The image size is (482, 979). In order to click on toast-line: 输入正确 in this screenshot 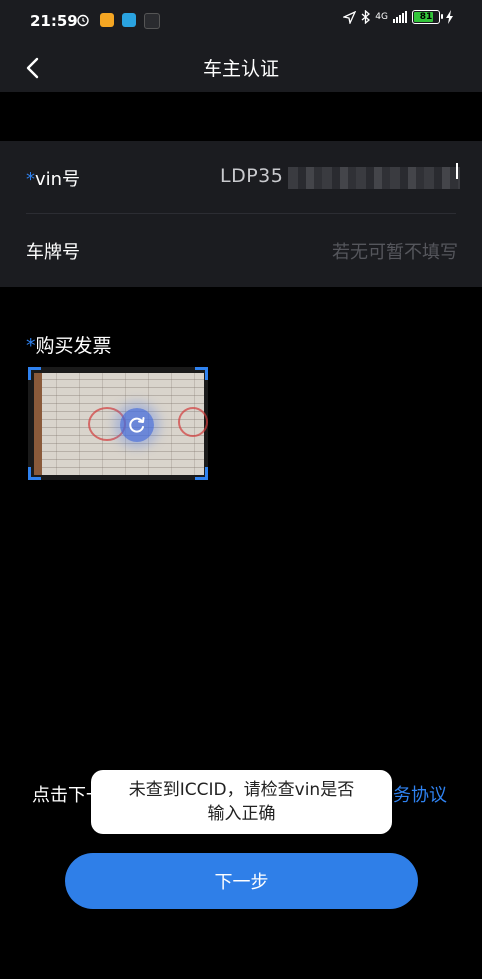, I will do `click(241, 814)`.